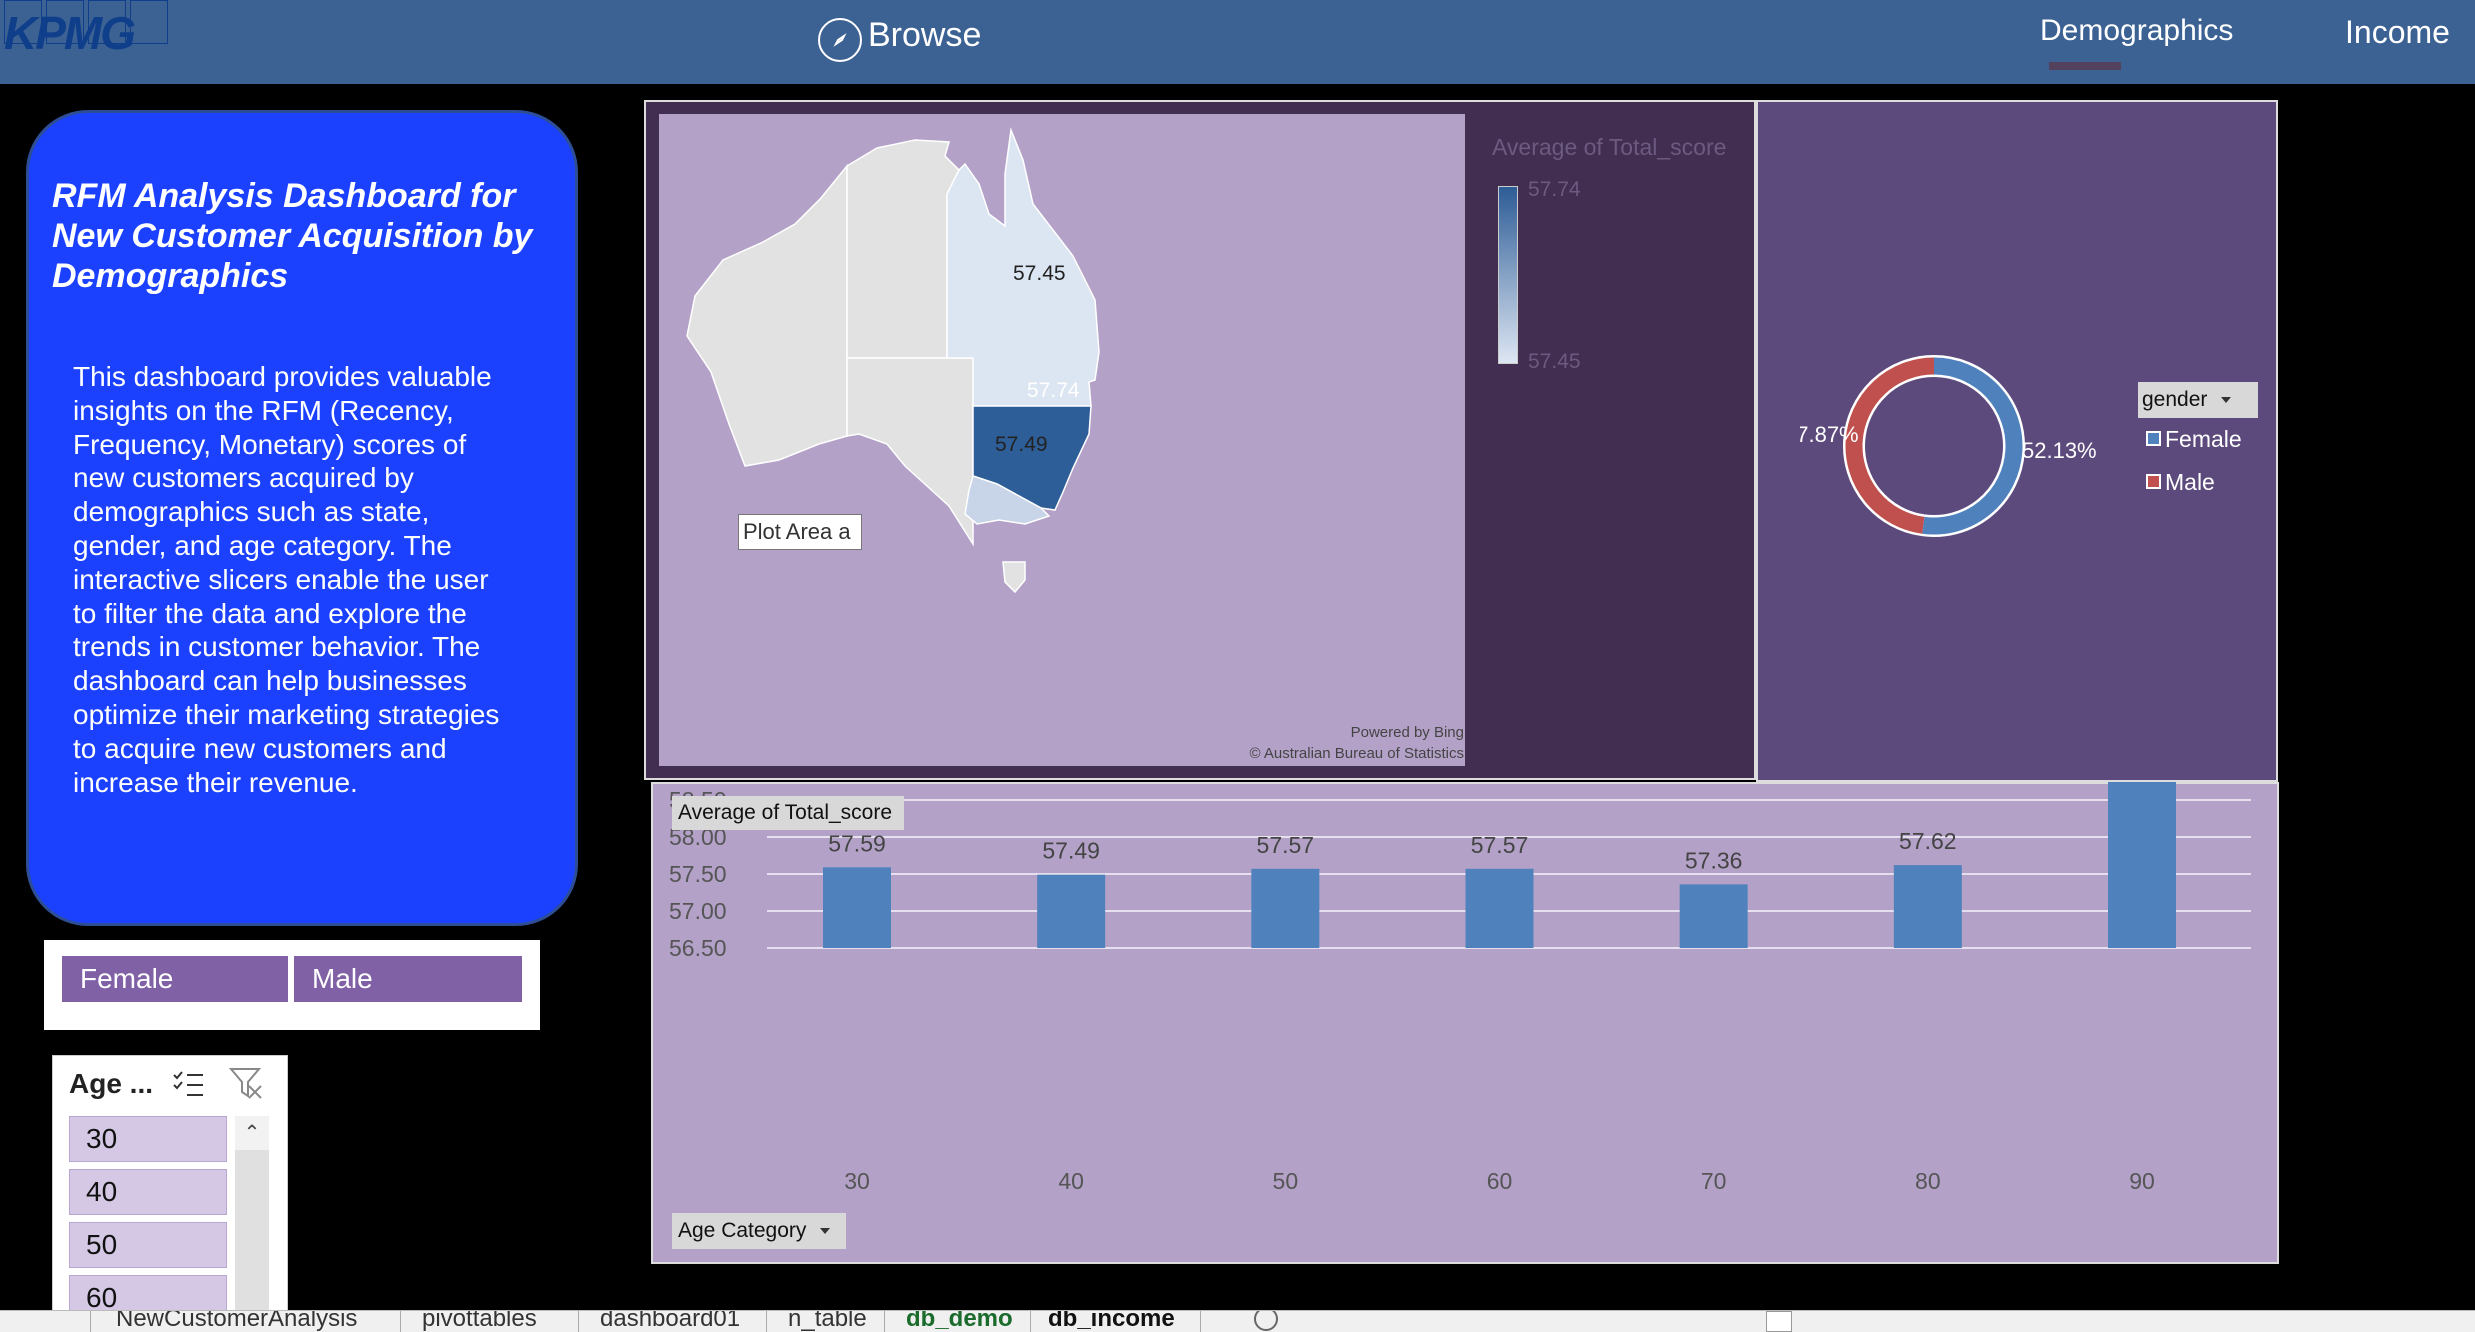 The image size is (2475, 1332). Describe the element at coordinates (767, 315) in the screenshot. I see `region-wa` at that location.